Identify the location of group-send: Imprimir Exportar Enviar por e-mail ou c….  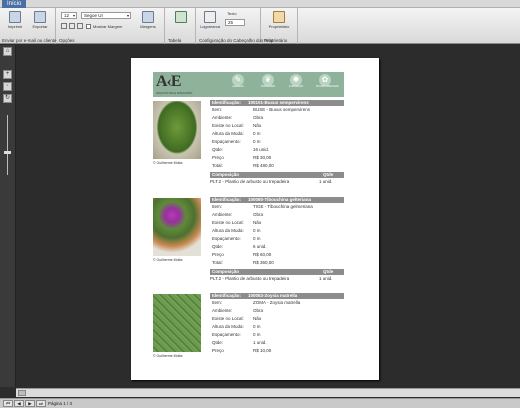
(28, 26).